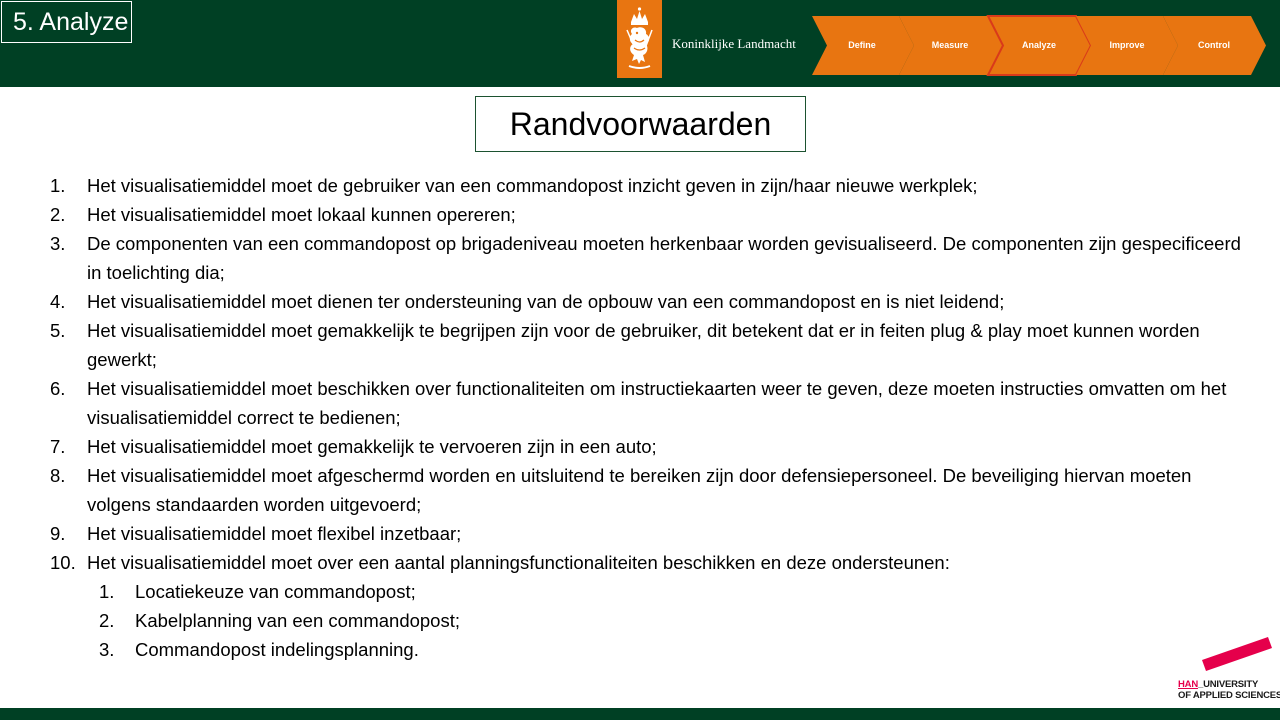 The image size is (1280, 720). What do you see at coordinates (640, 124) in the screenshot?
I see `slide-title: Randvoorwaarden` at bounding box center [640, 124].